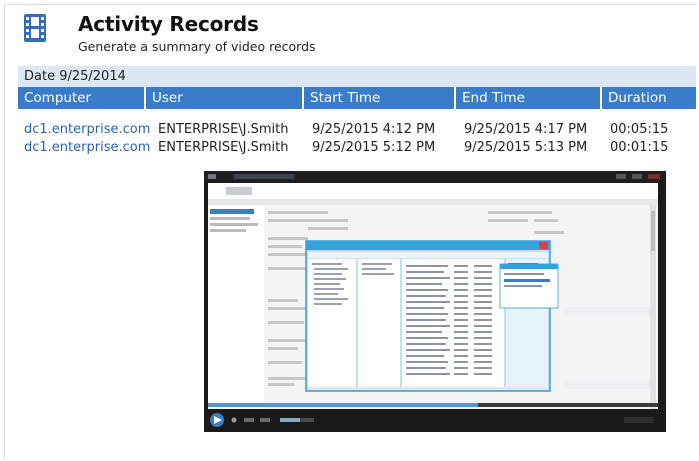 The height and width of the screenshot is (461, 699). I want to click on column-header-user: User, so click(224, 98).